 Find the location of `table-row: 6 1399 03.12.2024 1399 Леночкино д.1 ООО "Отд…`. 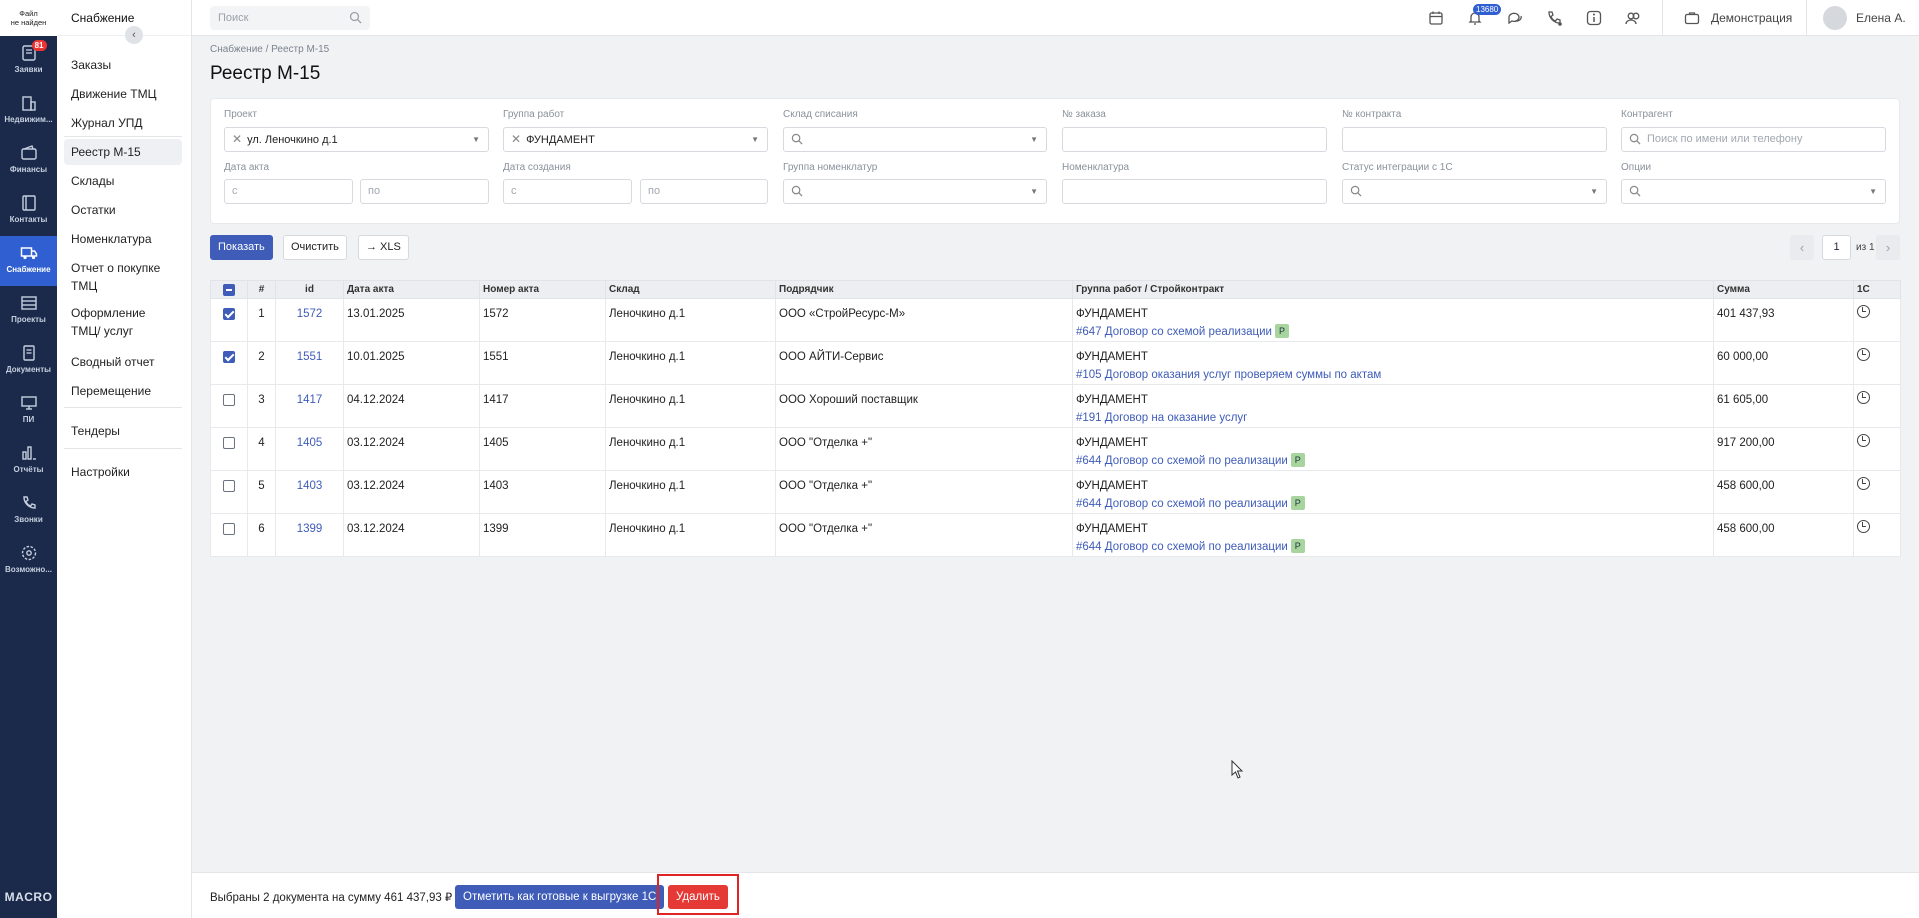

table-row: 6 1399 03.12.2024 1399 Леночкино д.1 ООО "Отд… is located at coordinates (1055, 535).